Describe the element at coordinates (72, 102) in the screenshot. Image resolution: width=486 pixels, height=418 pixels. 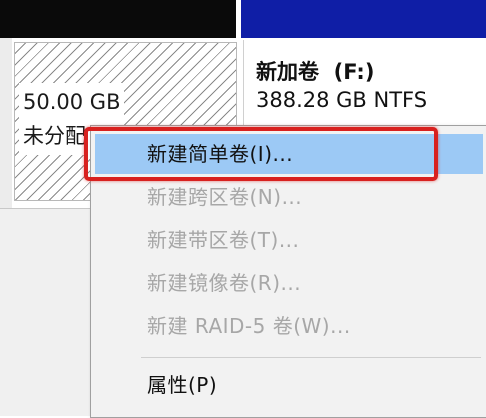
I see `unallocated-size: 50.00 GB` at that location.